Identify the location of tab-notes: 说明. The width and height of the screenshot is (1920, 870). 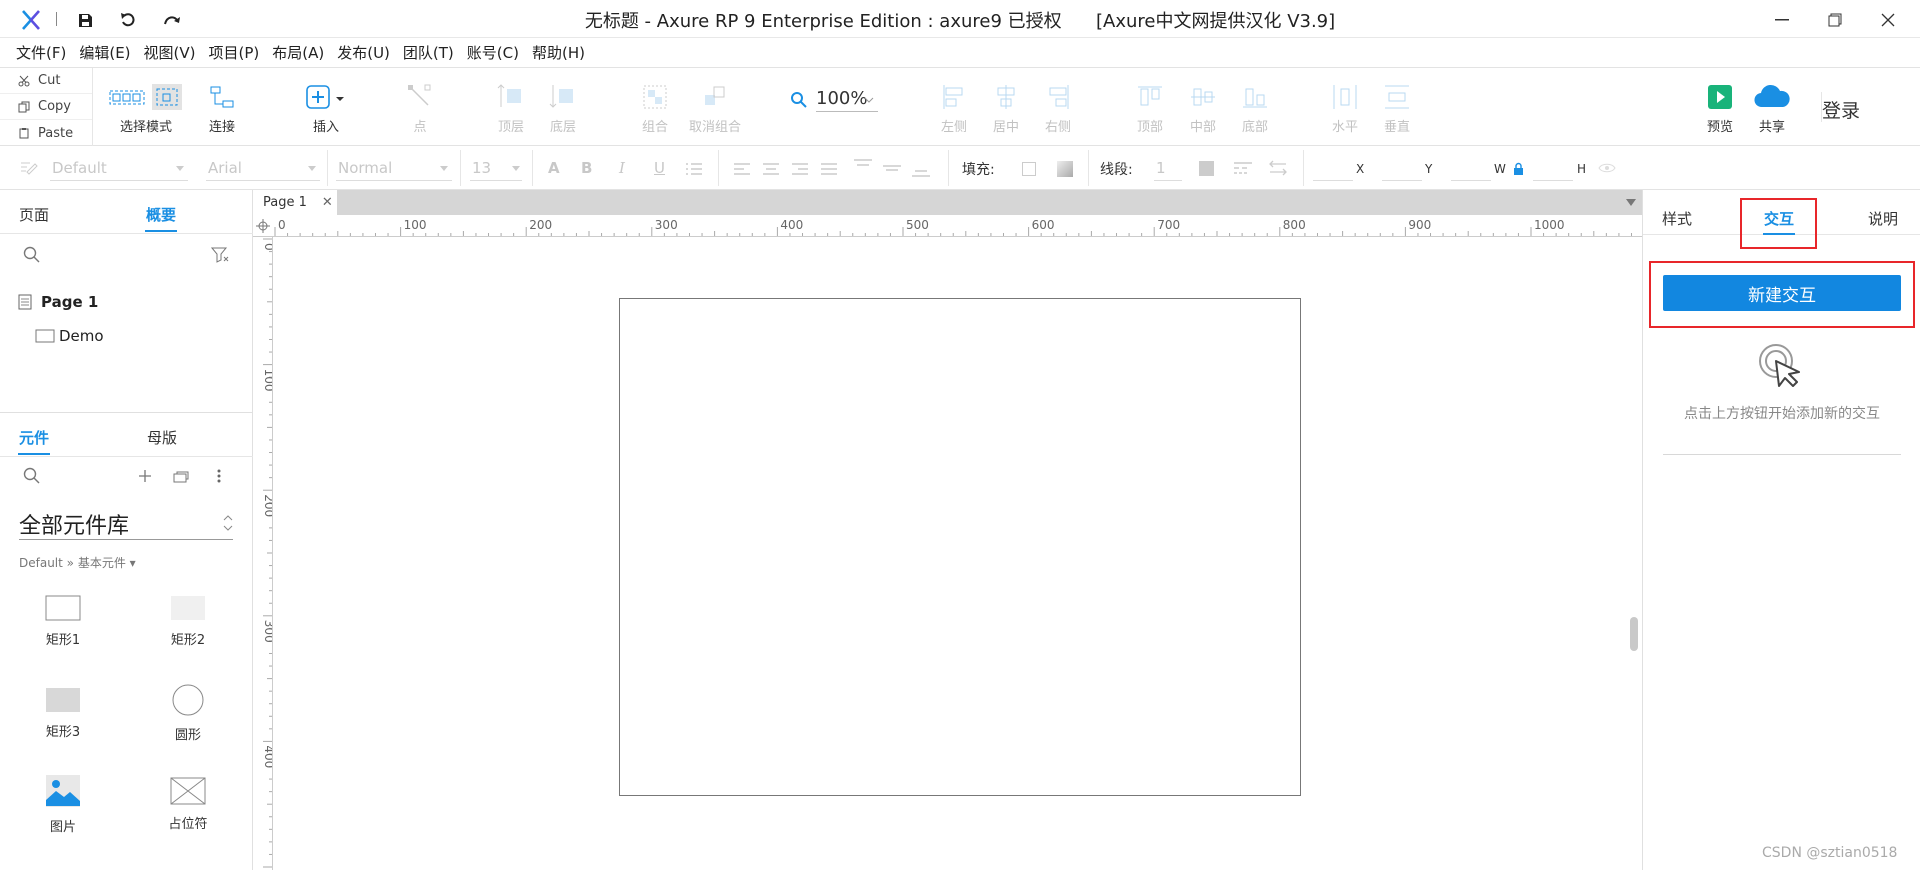
(1883, 218).